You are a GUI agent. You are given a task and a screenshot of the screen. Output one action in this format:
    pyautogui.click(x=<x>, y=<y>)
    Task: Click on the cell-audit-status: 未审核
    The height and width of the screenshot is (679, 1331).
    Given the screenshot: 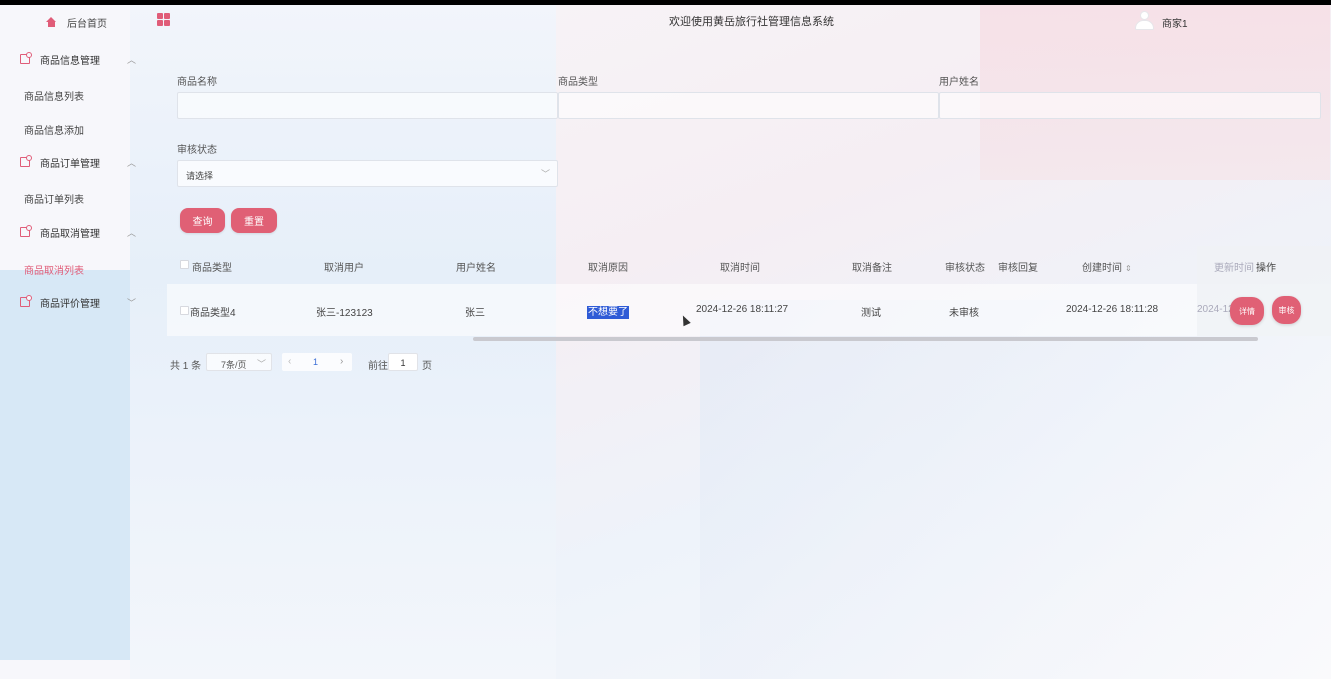 What is the action you would take?
    pyautogui.click(x=964, y=313)
    